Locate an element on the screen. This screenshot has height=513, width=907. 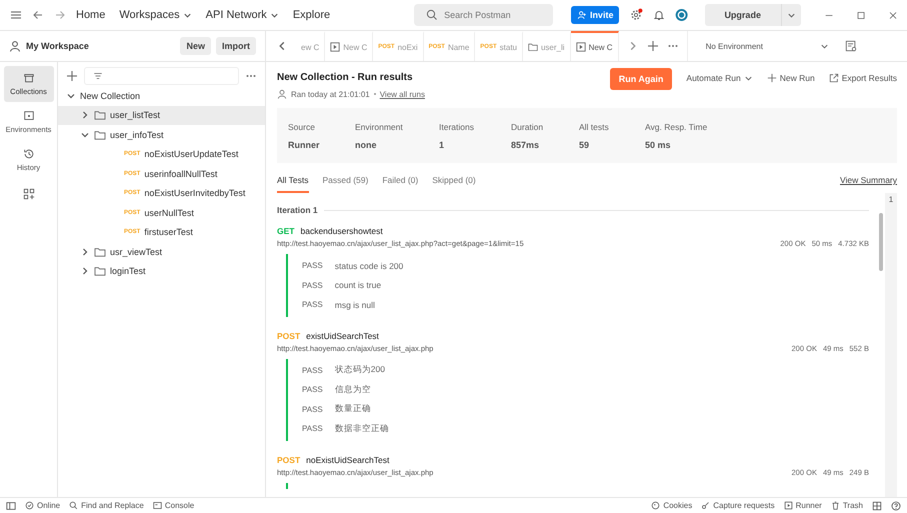
tree-label: New Collection is located at coordinates (110, 95).